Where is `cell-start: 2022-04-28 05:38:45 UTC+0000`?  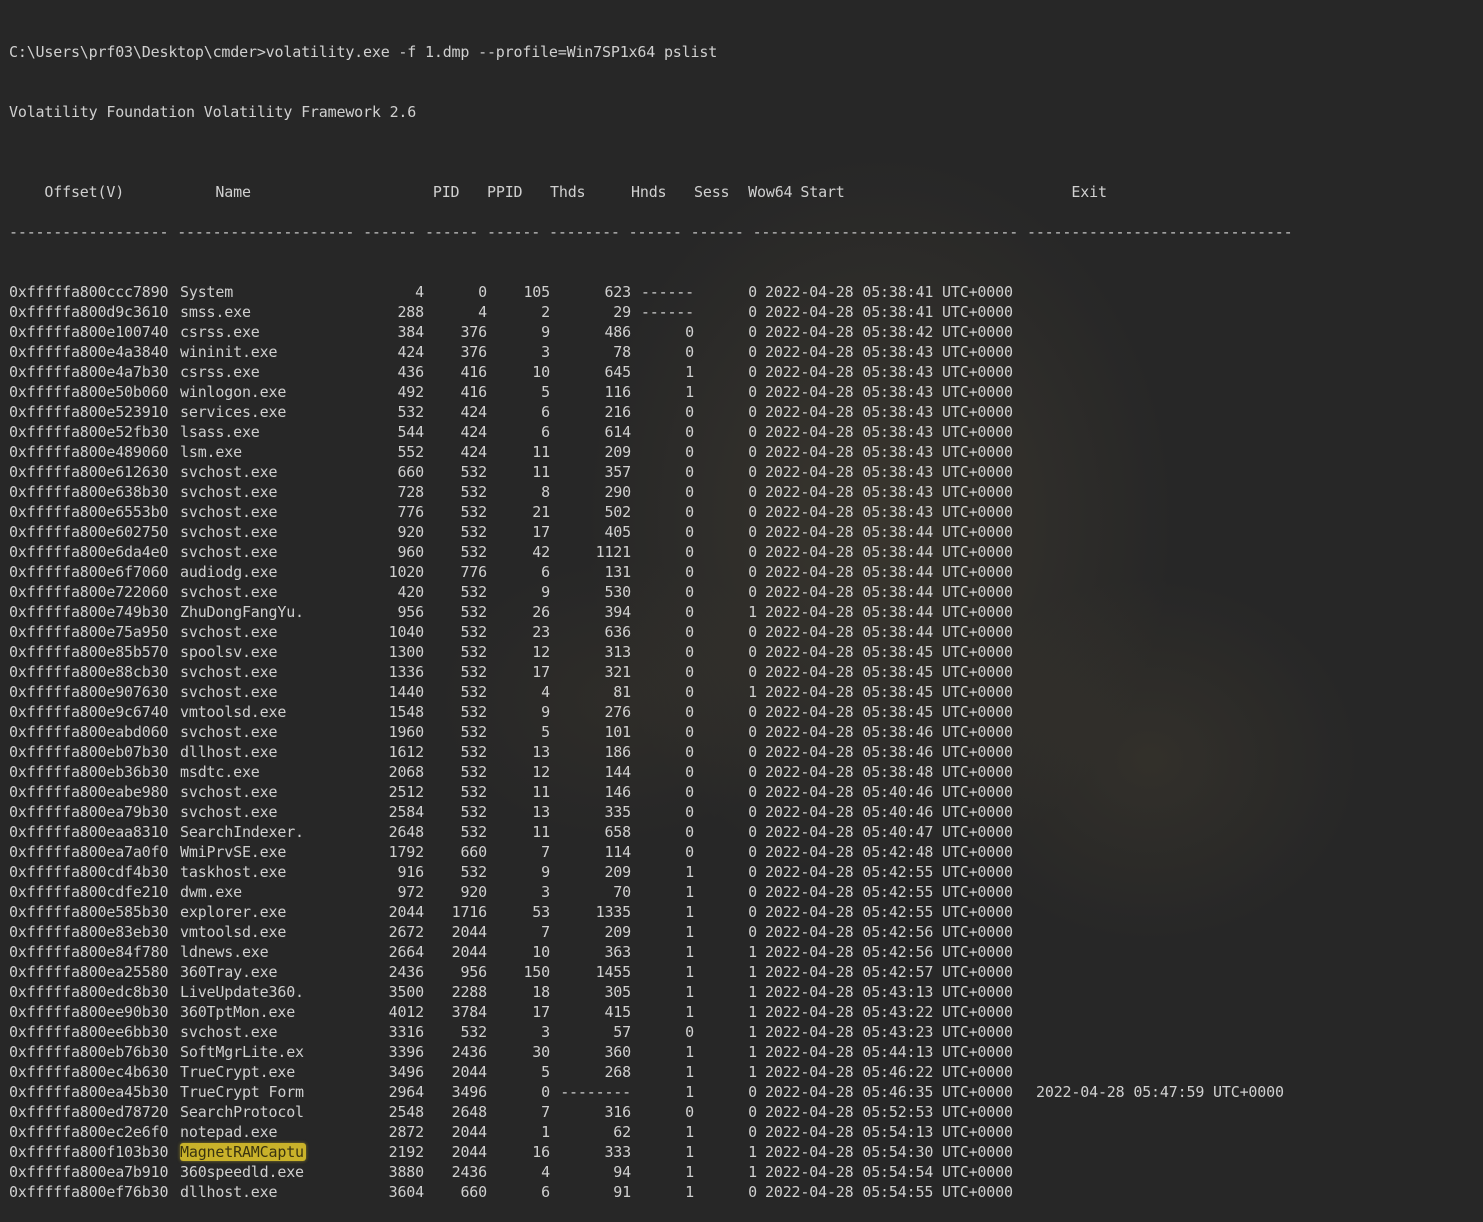 cell-start: 2022-04-28 05:38:45 UTC+0000 is located at coordinates (889, 692).